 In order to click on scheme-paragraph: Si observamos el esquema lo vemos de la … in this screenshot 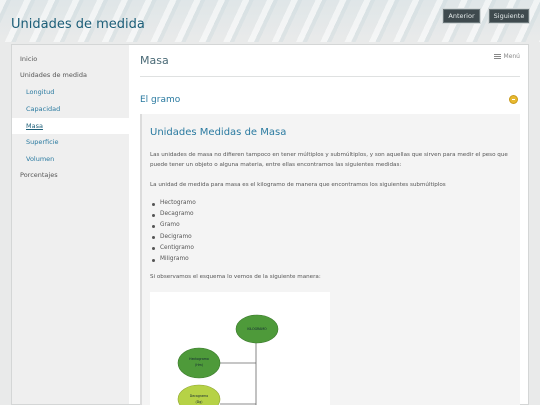, I will do `click(235, 277)`.